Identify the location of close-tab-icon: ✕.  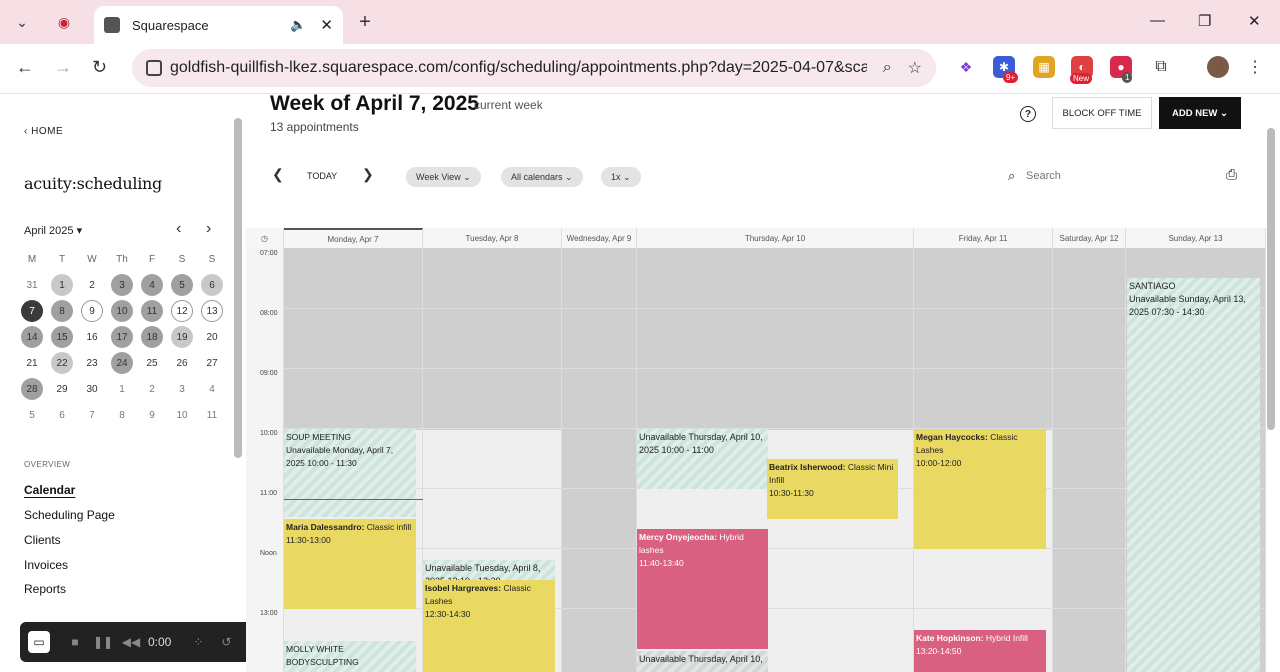
(326, 25).